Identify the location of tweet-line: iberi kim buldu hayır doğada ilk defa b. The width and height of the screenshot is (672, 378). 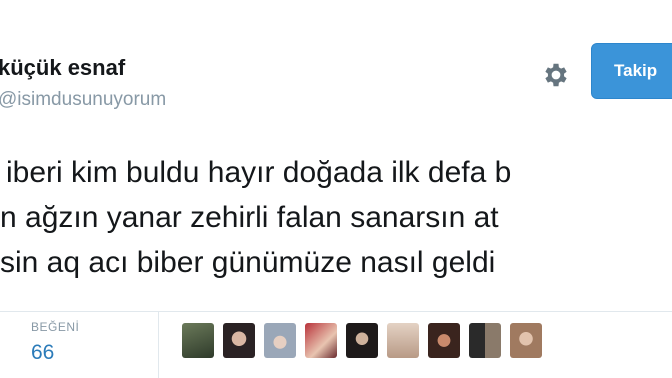
(259, 172).